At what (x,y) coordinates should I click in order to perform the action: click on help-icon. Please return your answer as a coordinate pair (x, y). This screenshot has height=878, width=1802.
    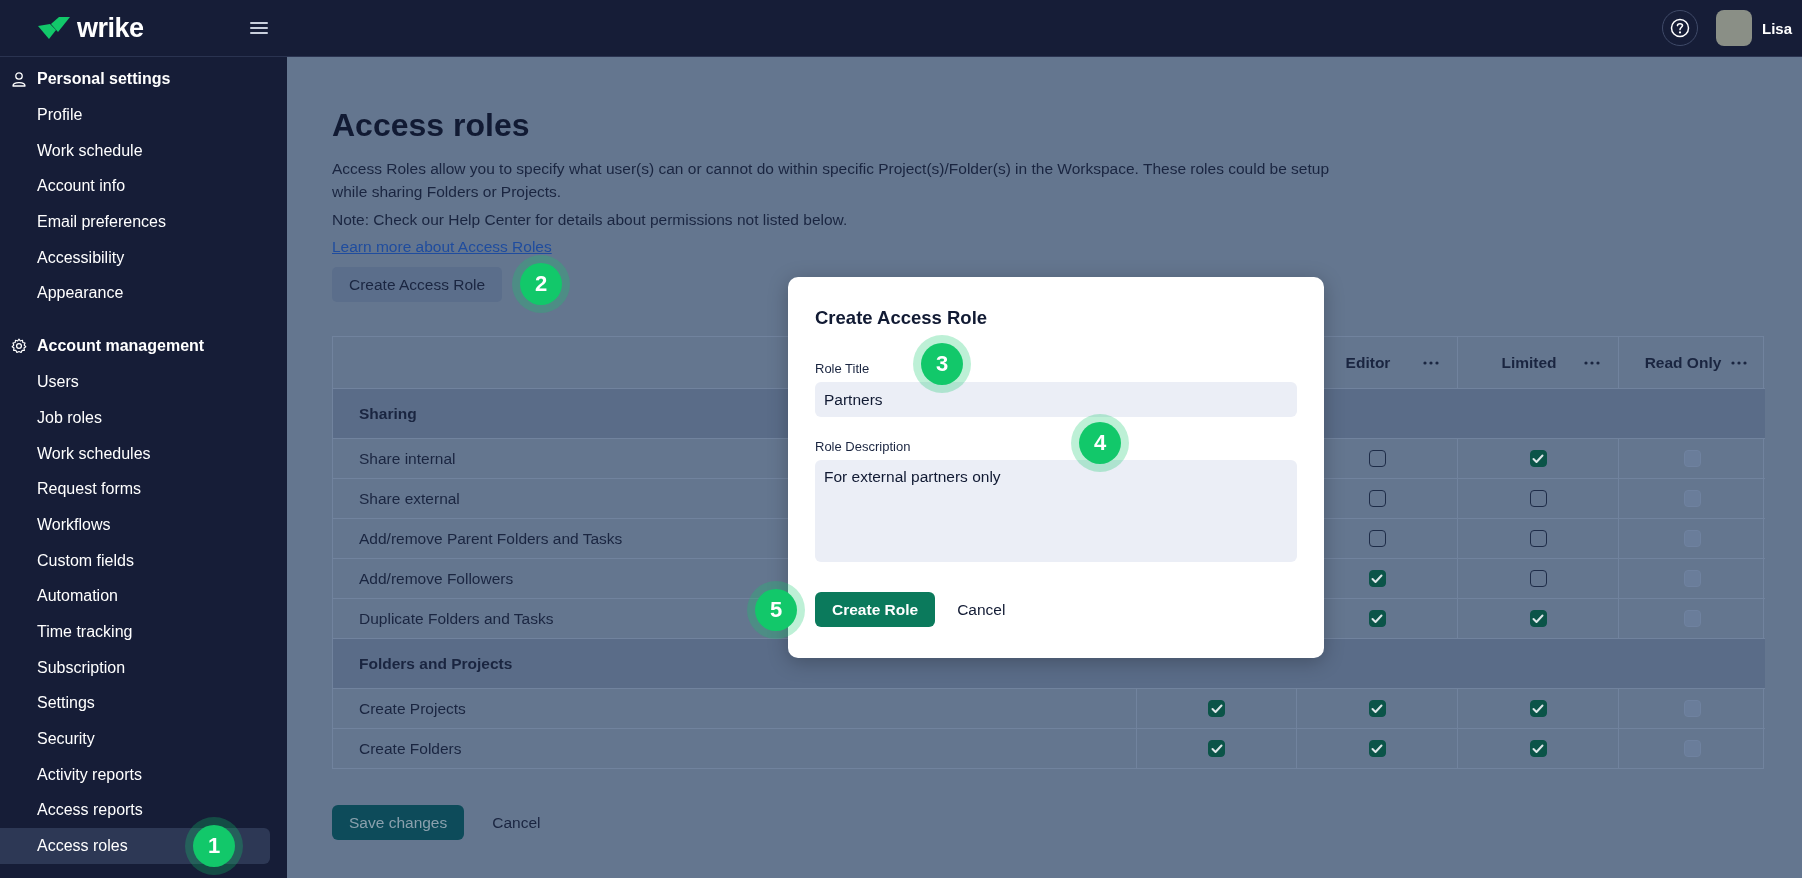
    Looking at the image, I should click on (1680, 28).